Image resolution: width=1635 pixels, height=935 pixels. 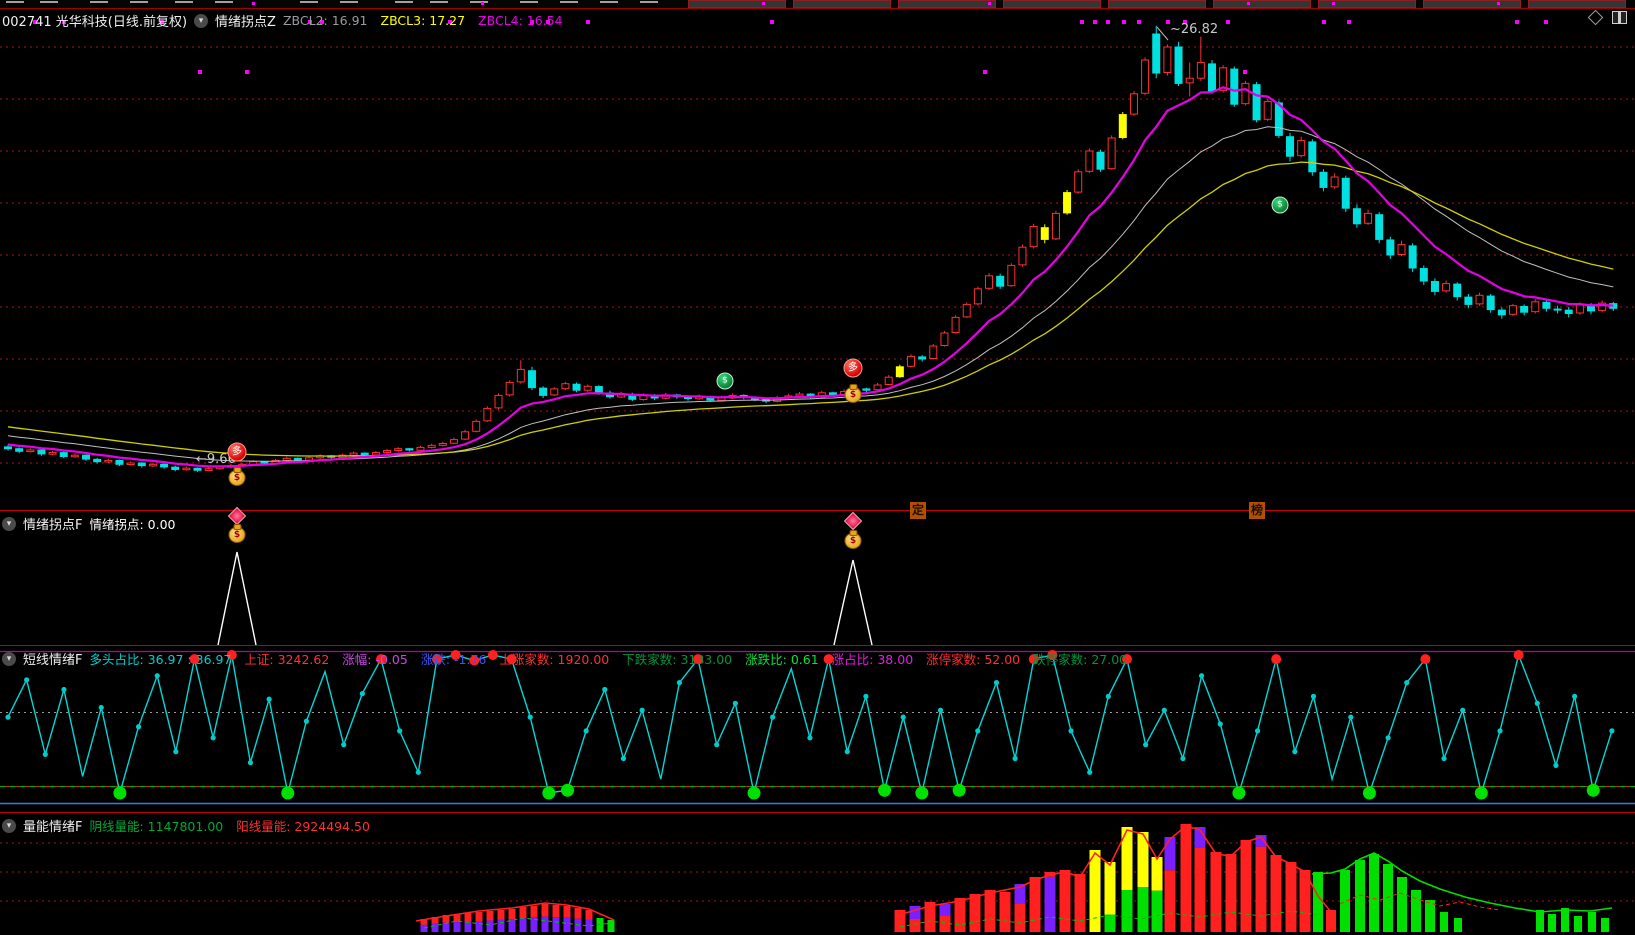 I want to click on stat-item: 多头占比: 36.97 : 36.97, so click(x=160, y=659).